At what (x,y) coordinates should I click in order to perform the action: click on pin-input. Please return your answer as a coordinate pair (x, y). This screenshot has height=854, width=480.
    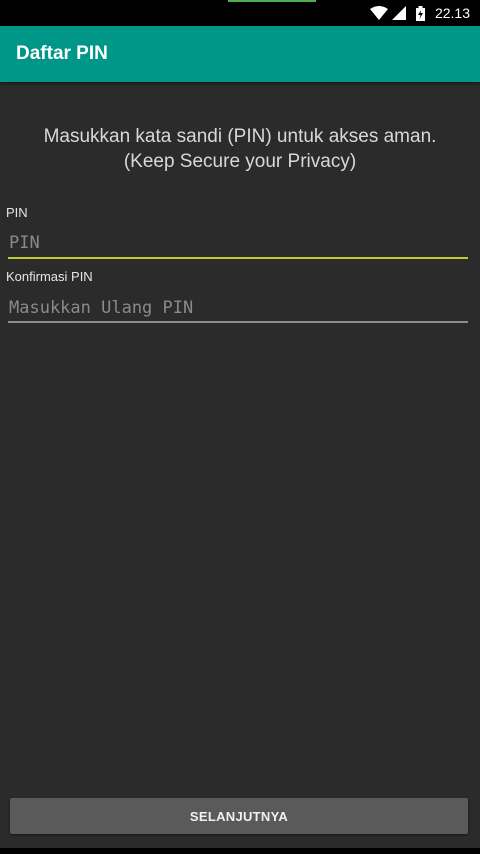
    Looking at the image, I should click on (238, 243).